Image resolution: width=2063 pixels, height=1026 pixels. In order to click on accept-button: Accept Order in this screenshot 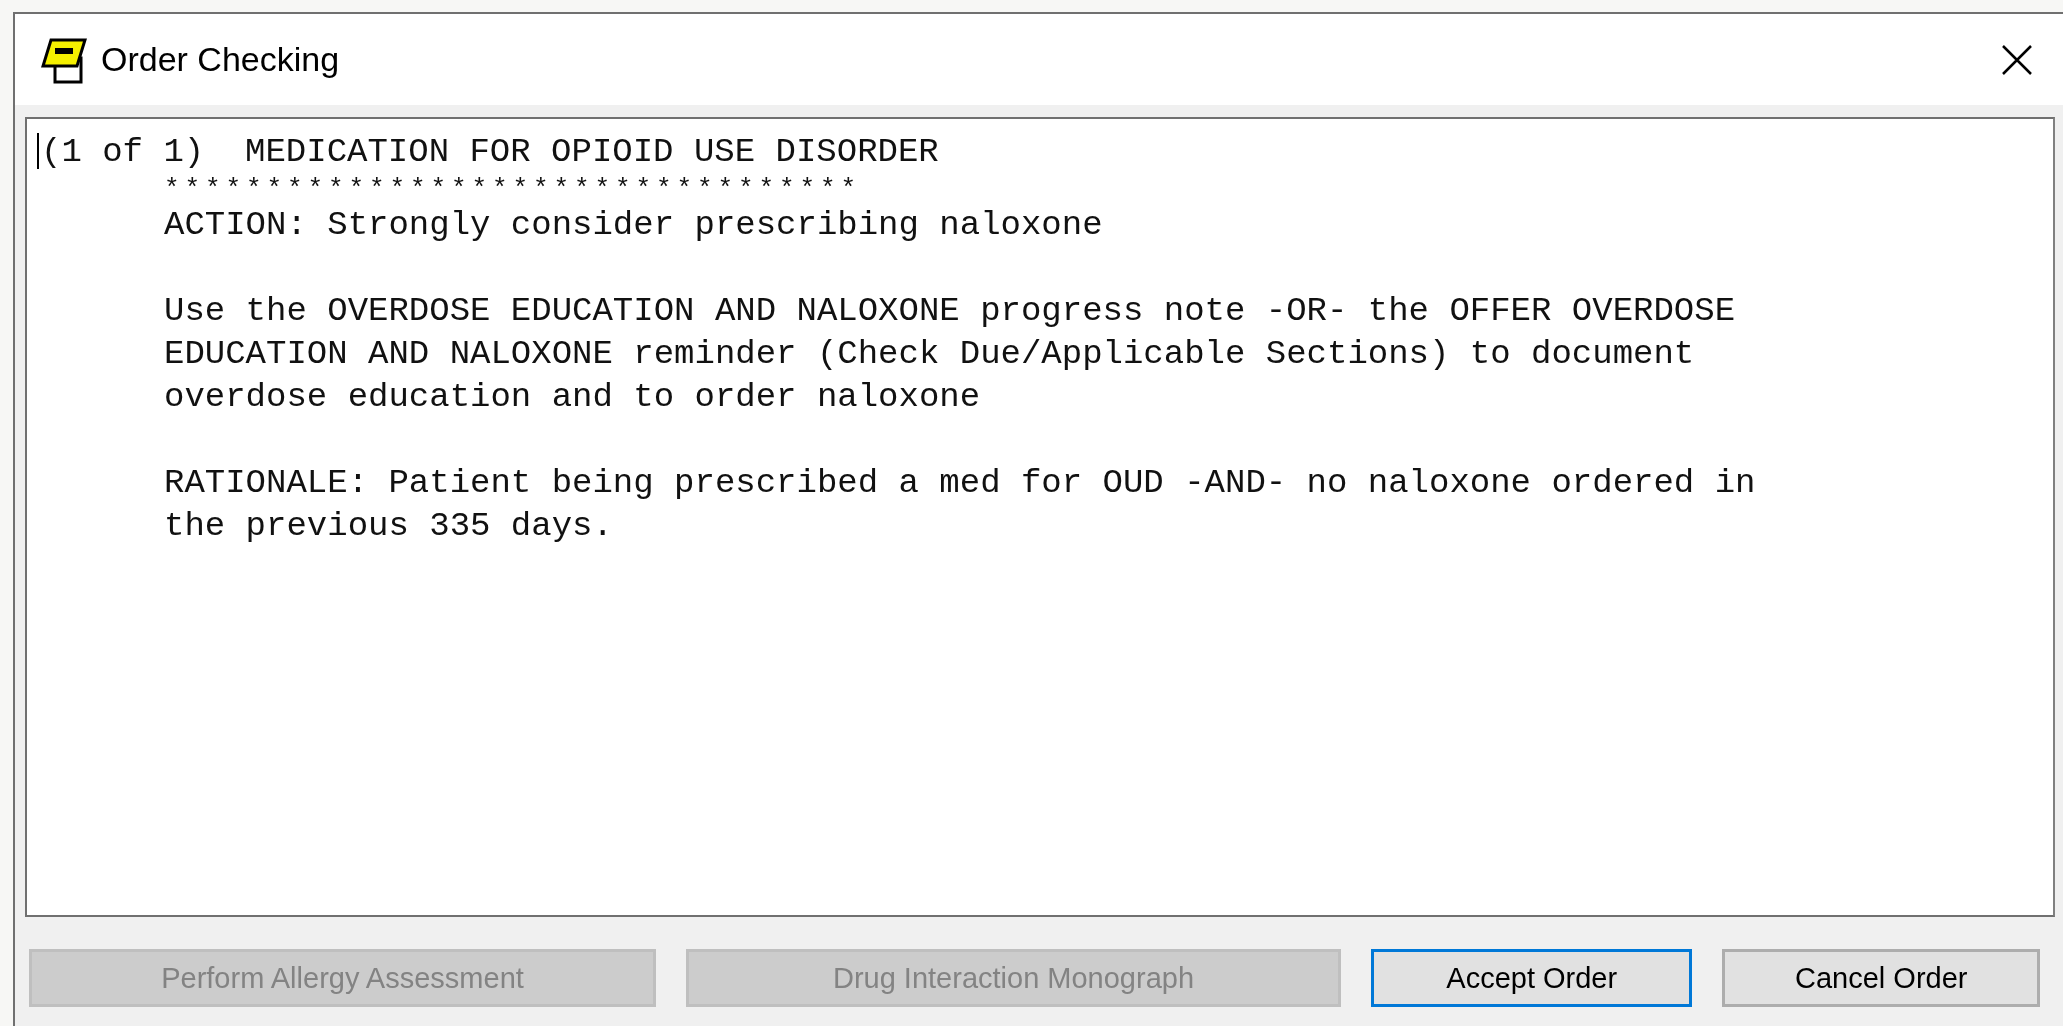, I will do `click(1532, 978)`.